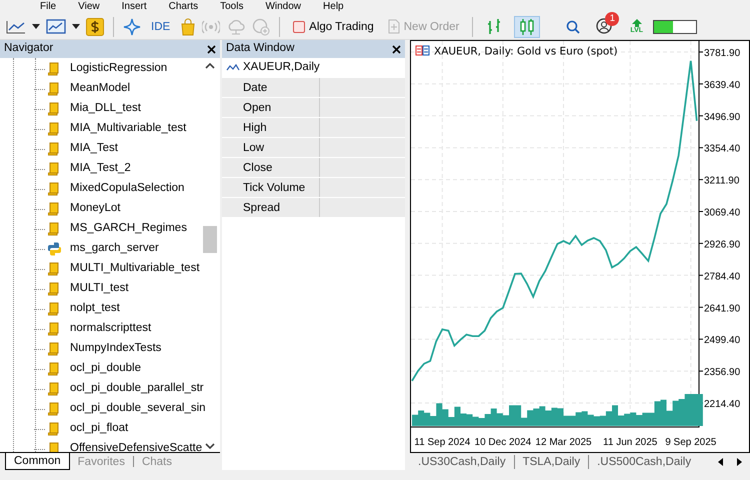 This screenshot has height=480, width=750. What do you see at coordinates (271, 127) in the screenshot?
I see `data-label-cell: High` at bounding box center [271, 127].